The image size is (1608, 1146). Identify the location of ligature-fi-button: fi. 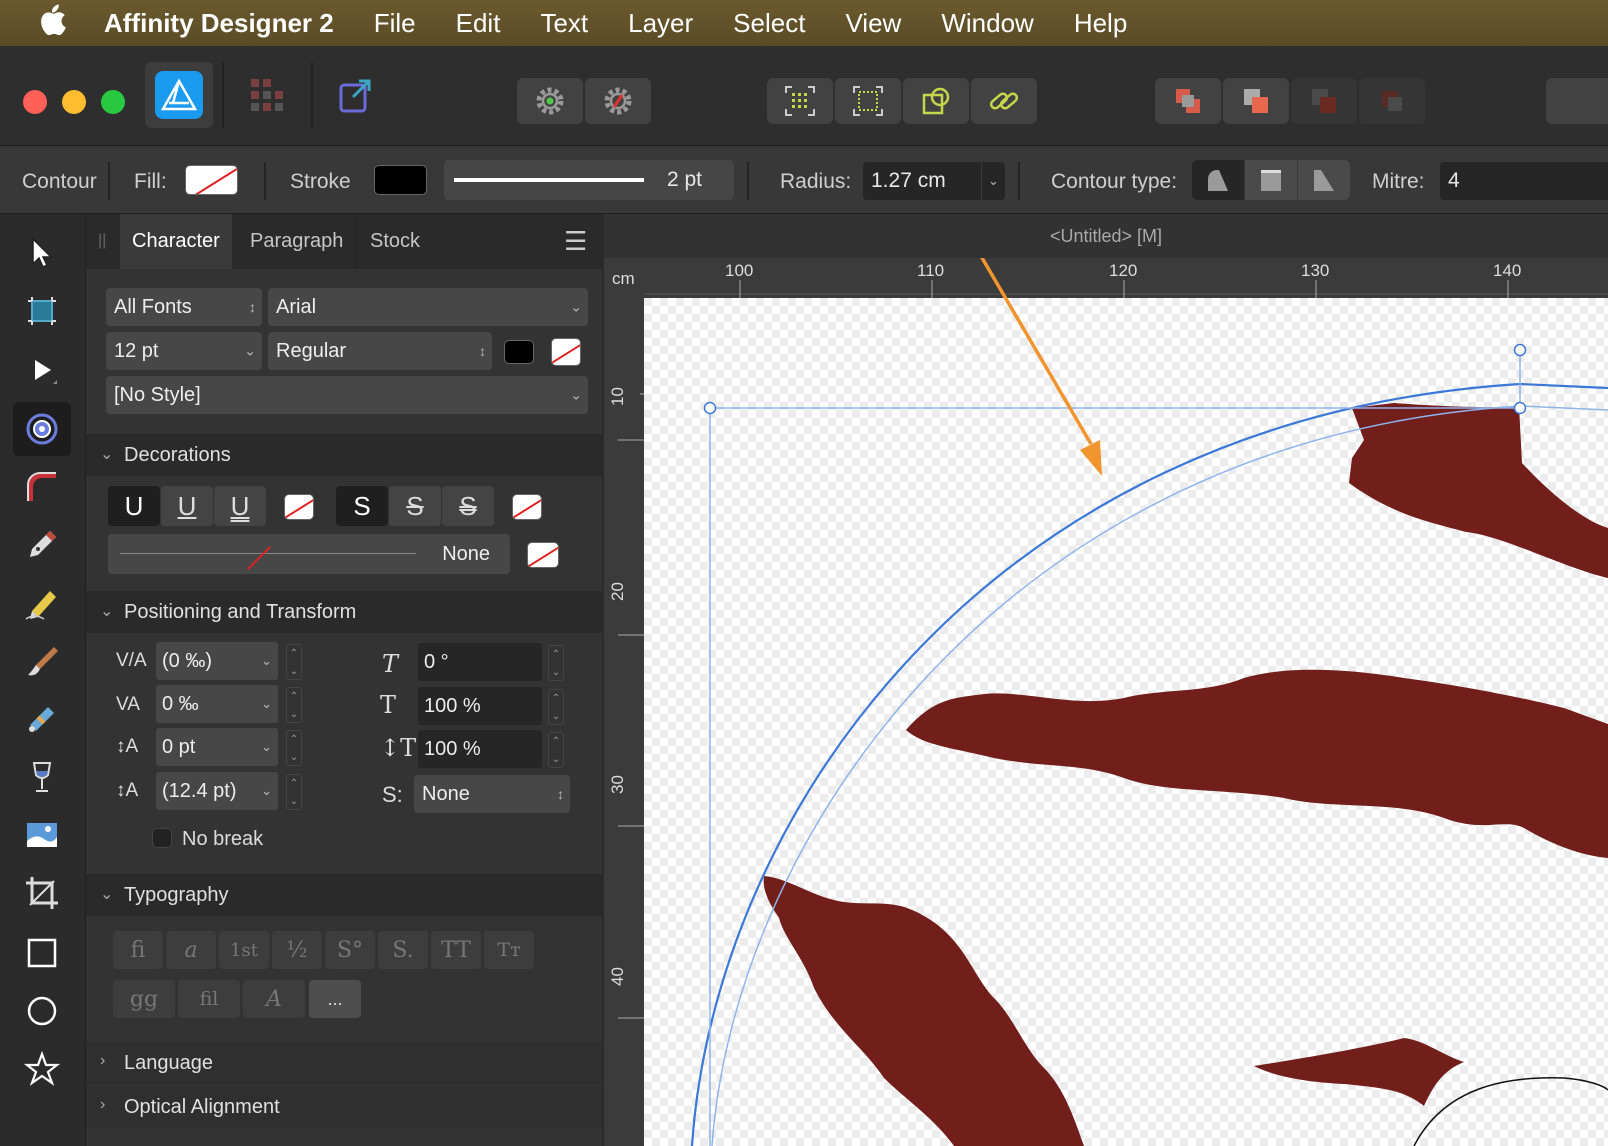
(138, 950).